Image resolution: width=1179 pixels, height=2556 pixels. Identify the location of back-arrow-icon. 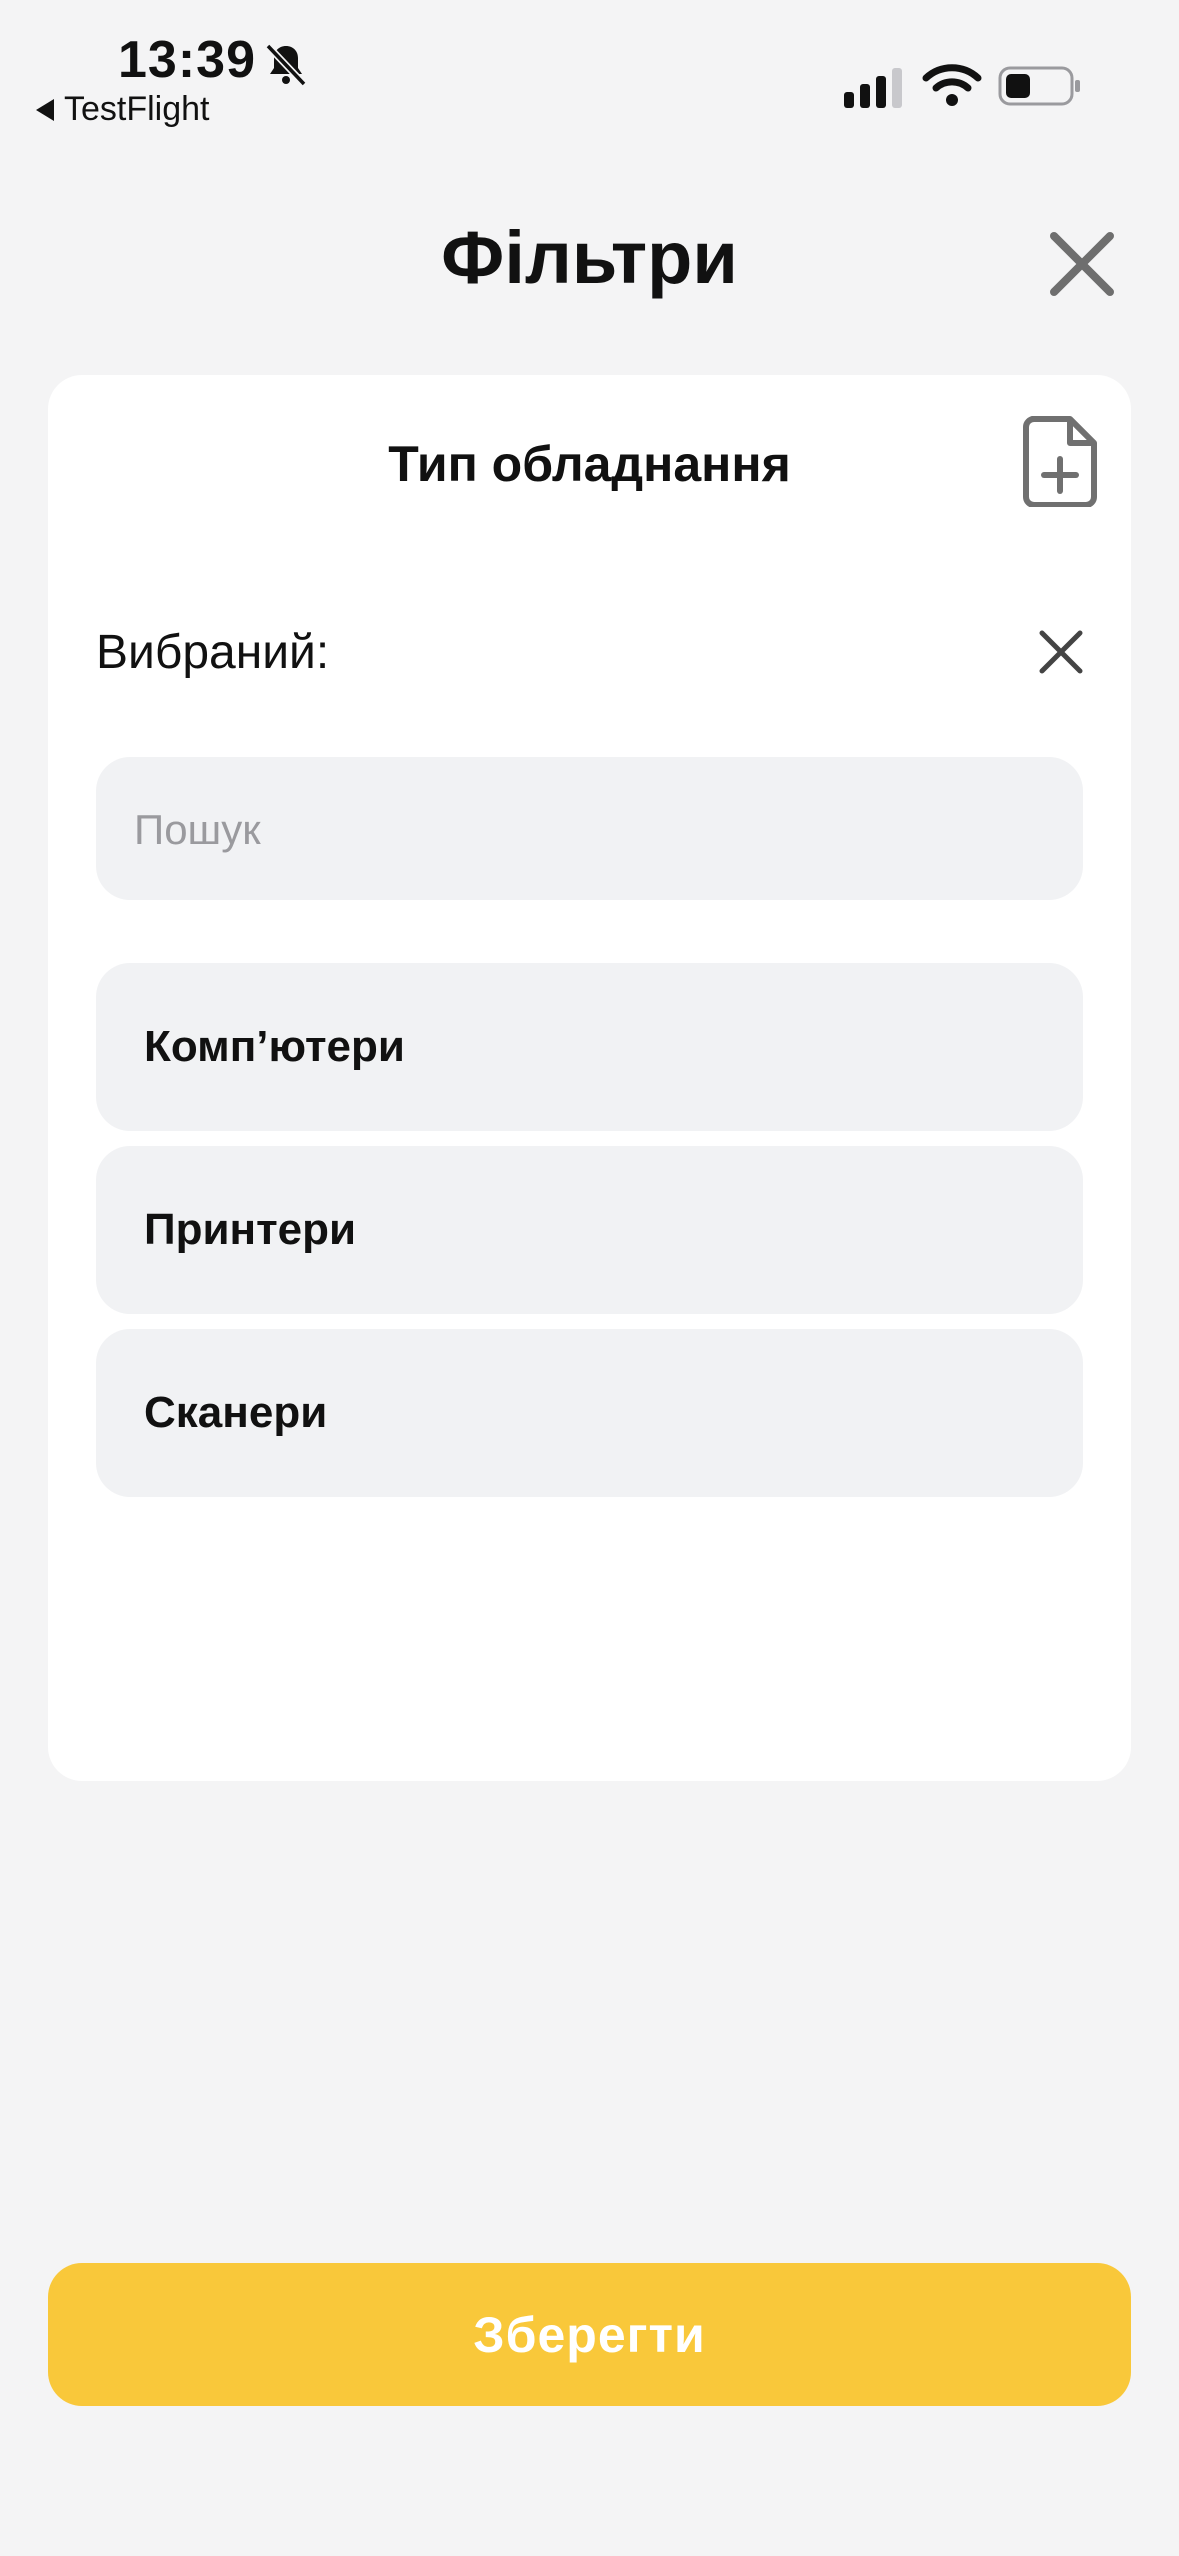
(45, 109).